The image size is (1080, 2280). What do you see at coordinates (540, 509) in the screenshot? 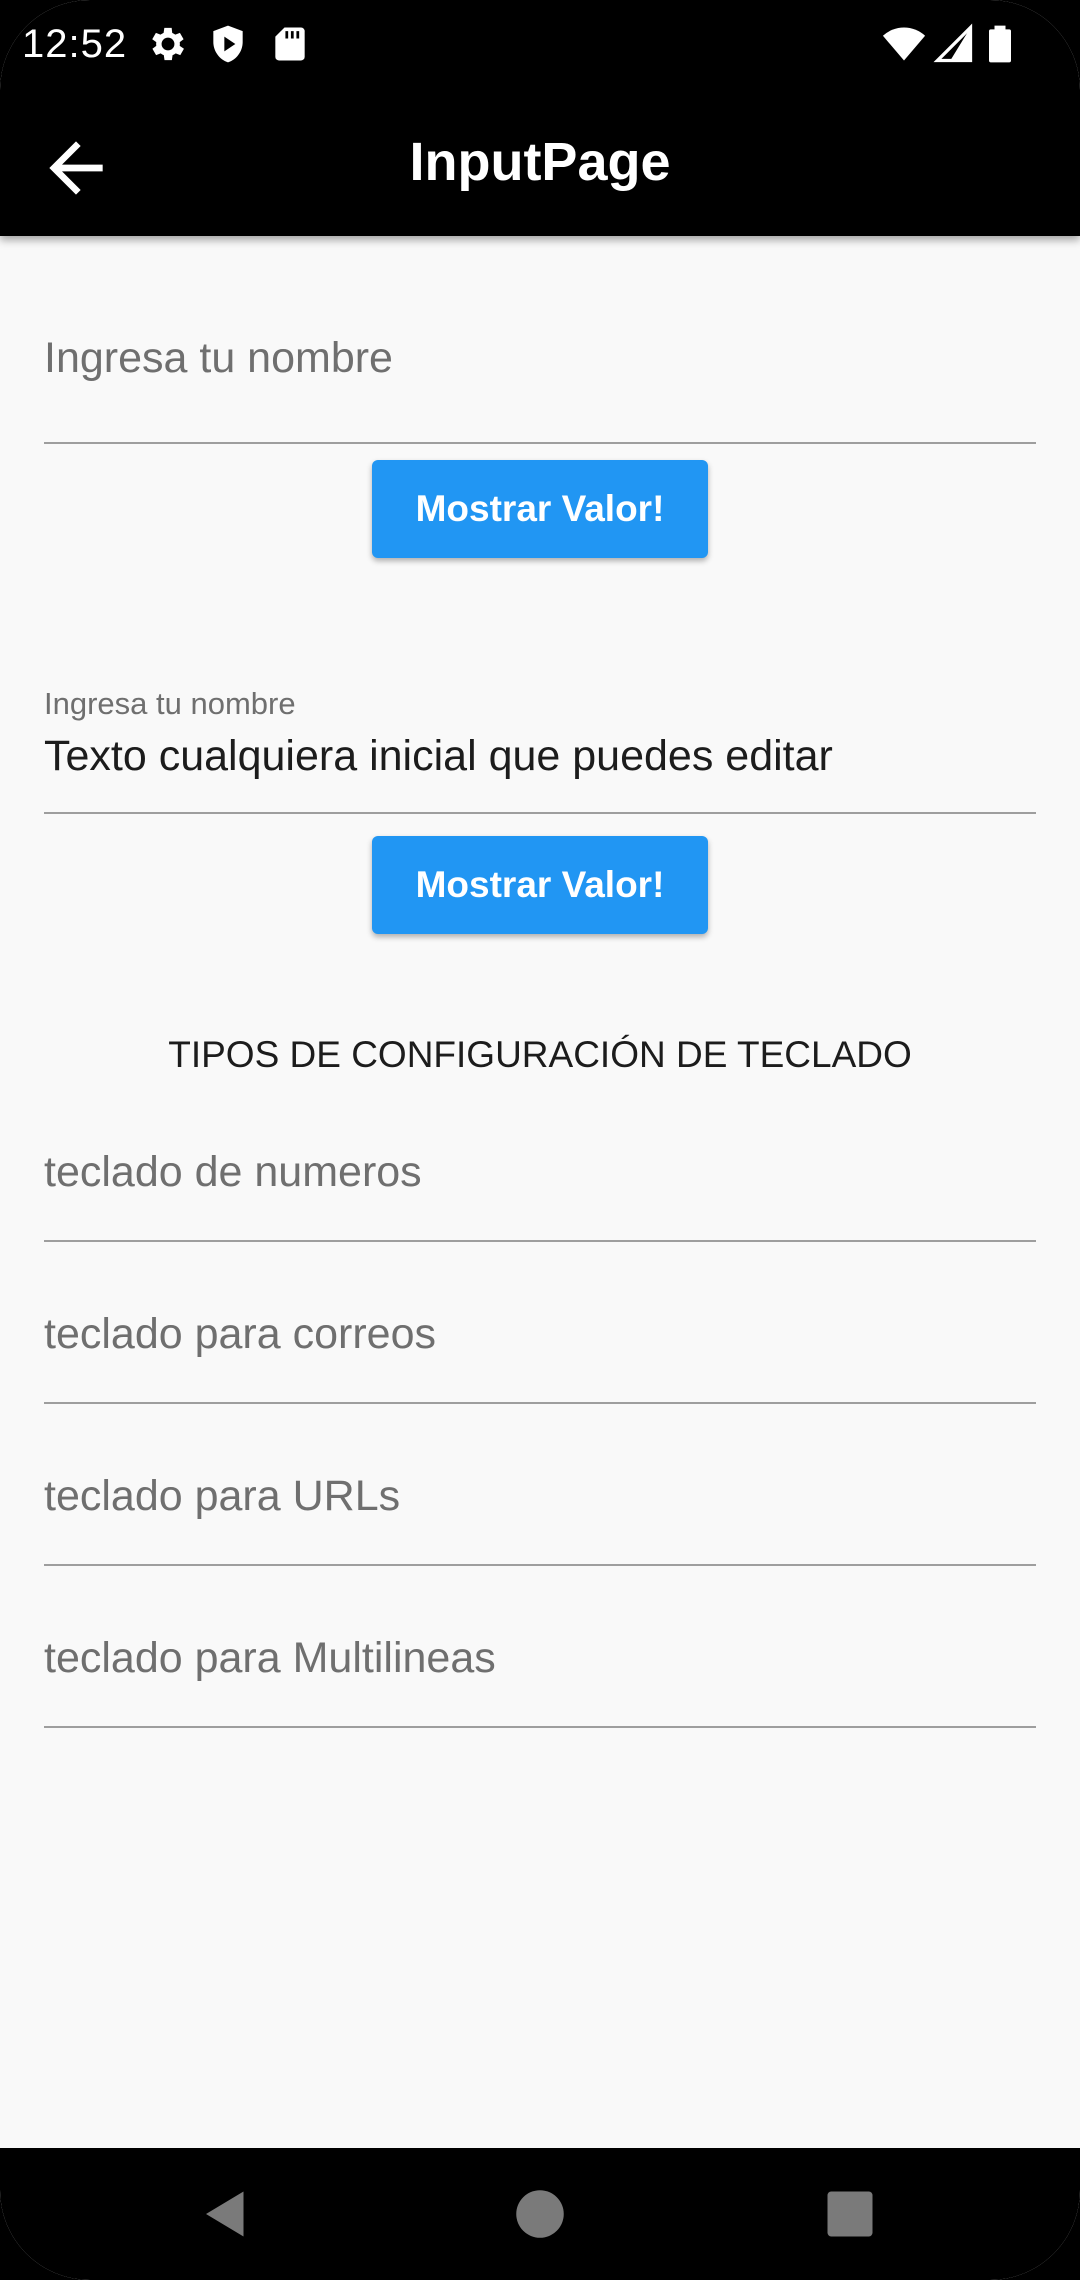
I see `show-value-button-1: Mostrar Valor!` at bounding box center [540, 509].